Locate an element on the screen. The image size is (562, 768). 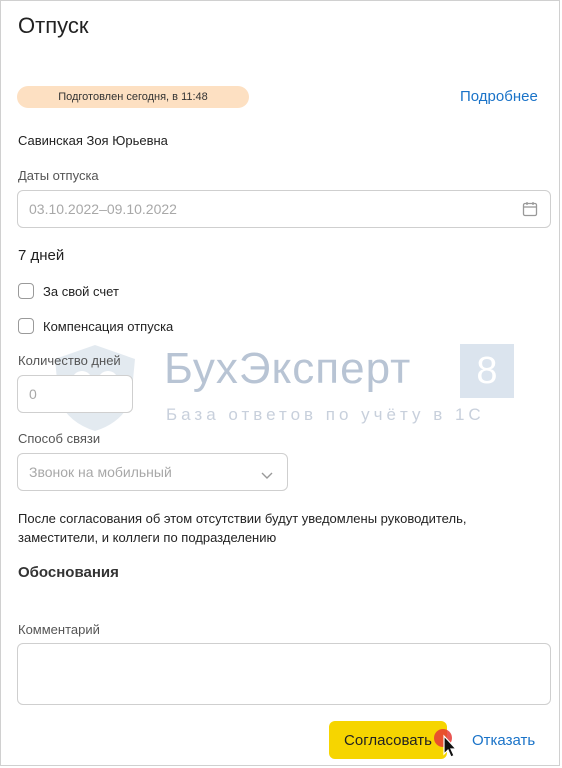
own-expense-label: За свой счет is located at coordinates (81, 291).